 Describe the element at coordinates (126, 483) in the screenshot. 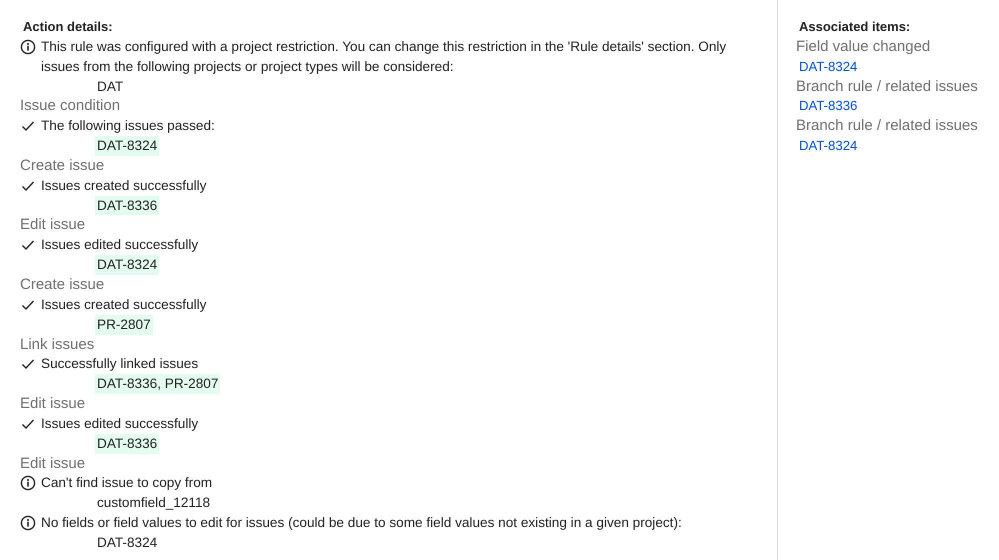

I see `message-text: Can't find issue to copy from` at that location.